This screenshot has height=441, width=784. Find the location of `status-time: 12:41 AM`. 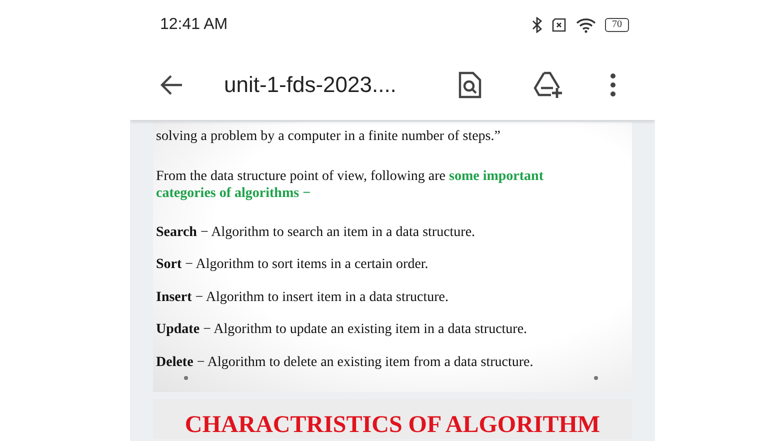

status-time: 12:41 AM is located at coordinates (194, 25).